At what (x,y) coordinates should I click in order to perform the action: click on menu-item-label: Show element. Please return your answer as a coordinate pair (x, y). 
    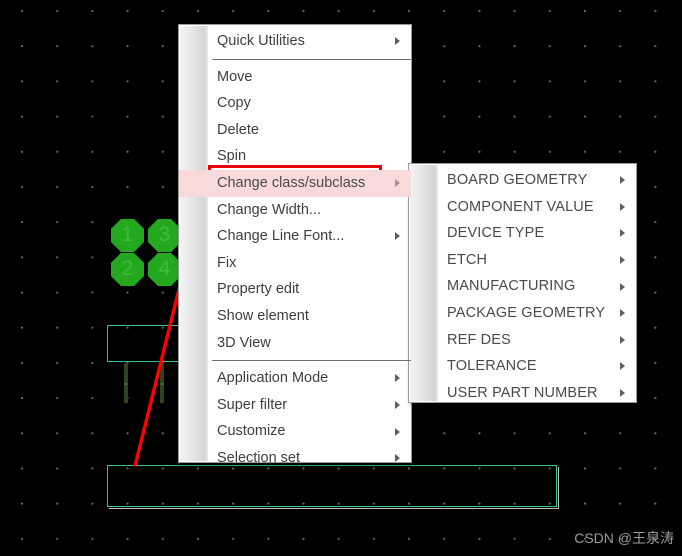
    Looking at the image, I should click on (263, 315).